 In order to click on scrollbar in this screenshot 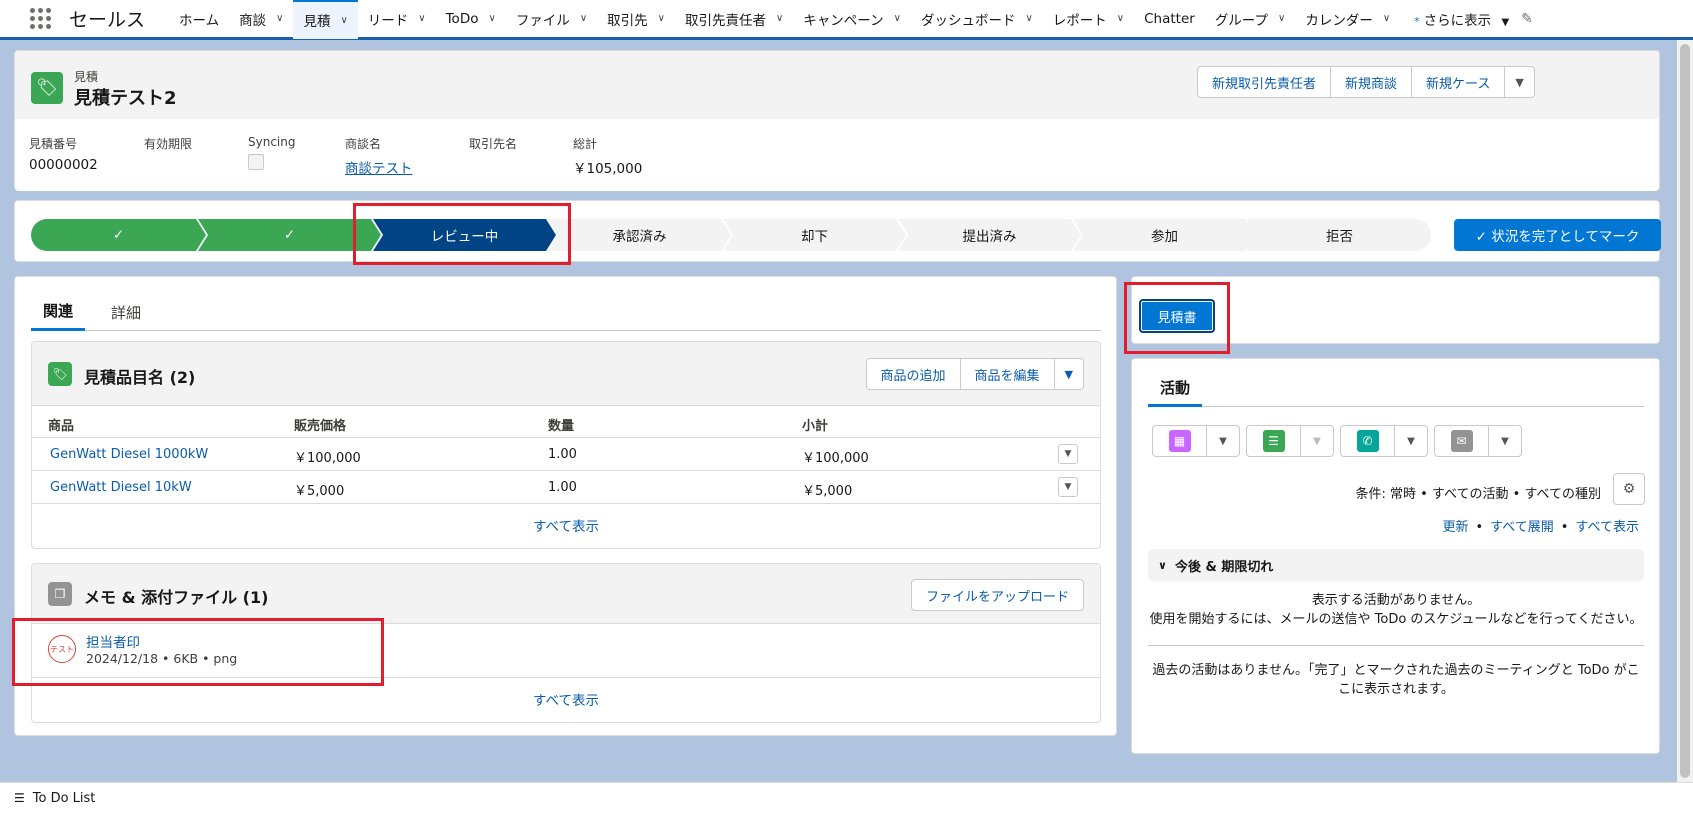, I will do `click(1685, 411)`.